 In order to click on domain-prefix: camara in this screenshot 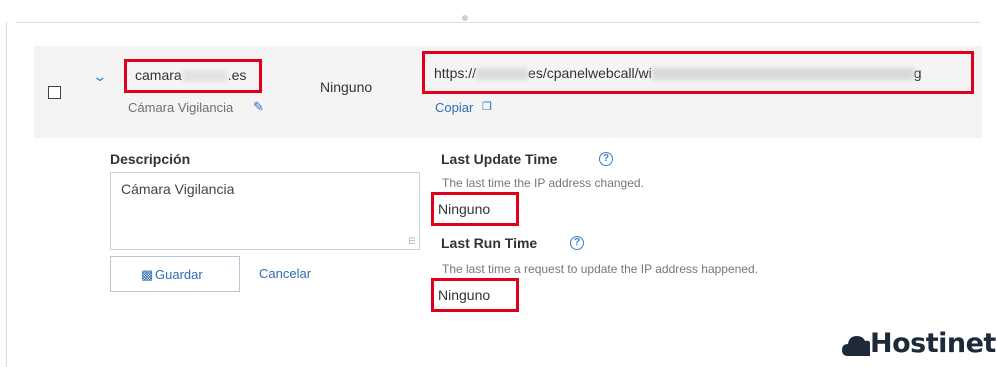, I will do `click(158, 75)`.